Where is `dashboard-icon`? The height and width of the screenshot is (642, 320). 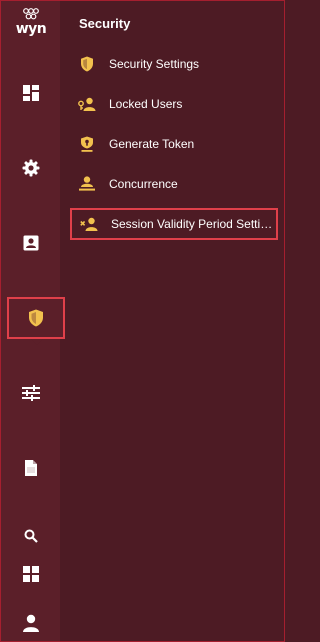
dashboard-icon is located at coordinates (31, 93).